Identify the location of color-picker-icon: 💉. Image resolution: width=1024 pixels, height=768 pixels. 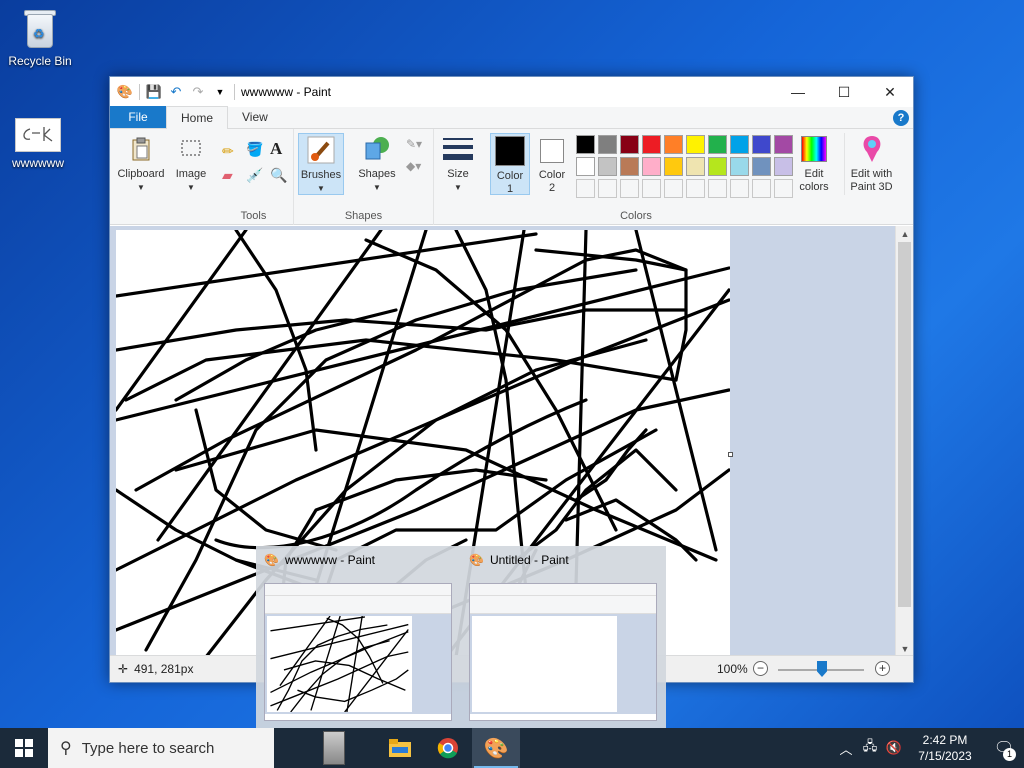
(254, 175).